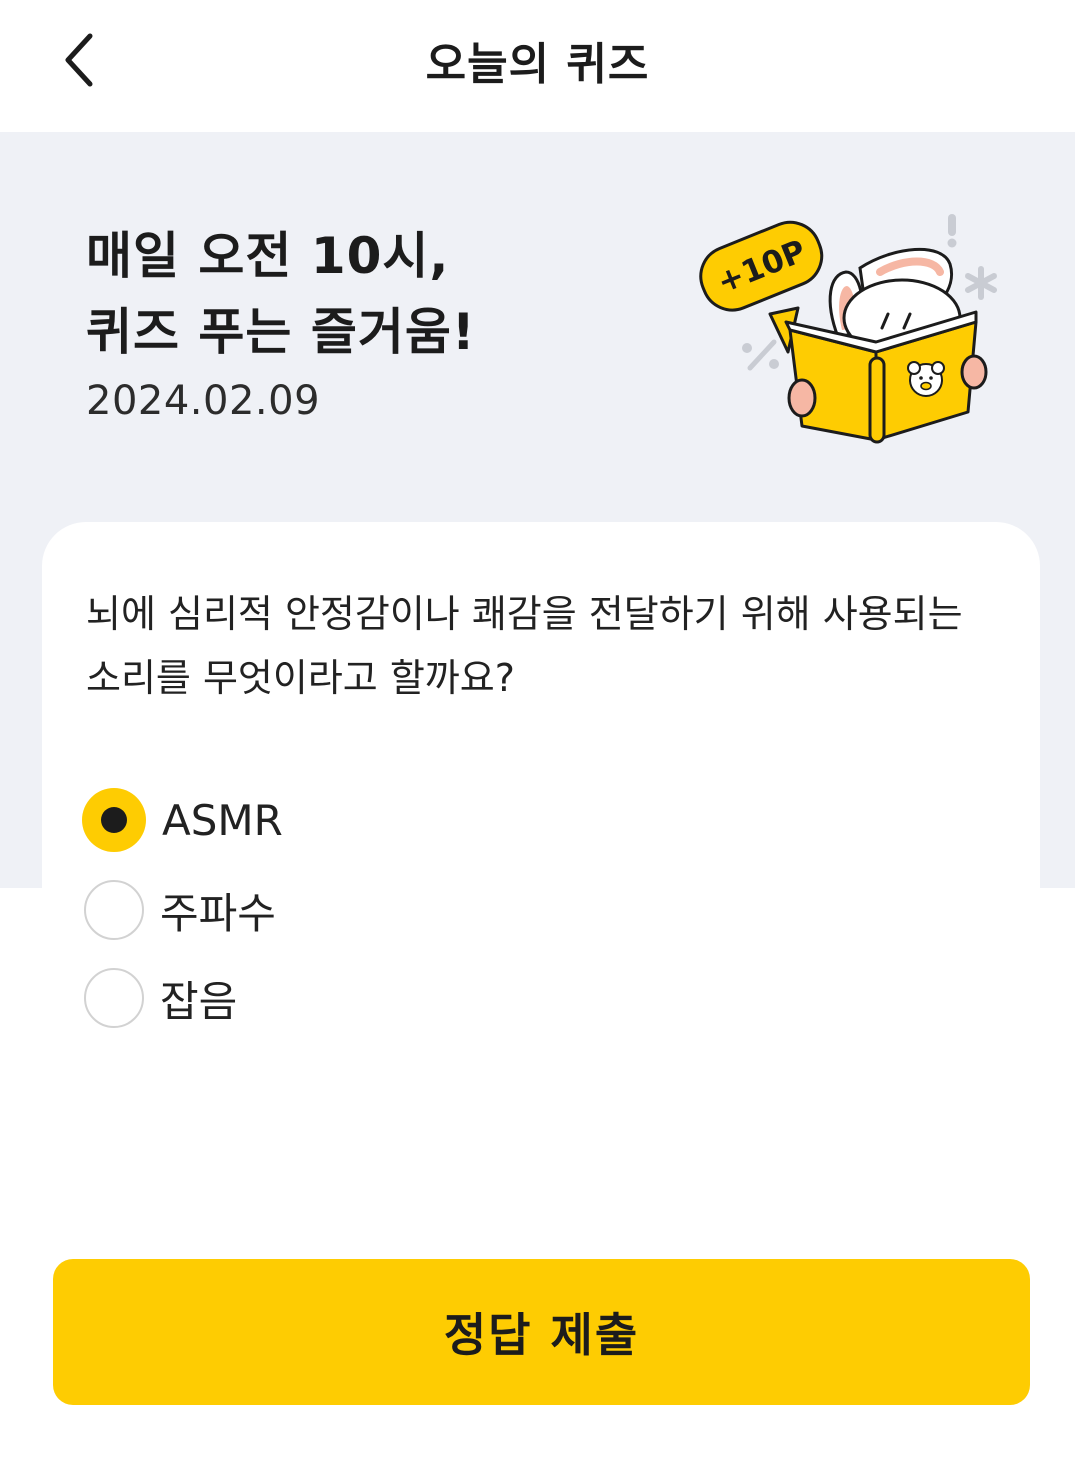  Describe the element at coordinates (981, 283) in the screenshot. I see `asterisk-decoration` at that location.